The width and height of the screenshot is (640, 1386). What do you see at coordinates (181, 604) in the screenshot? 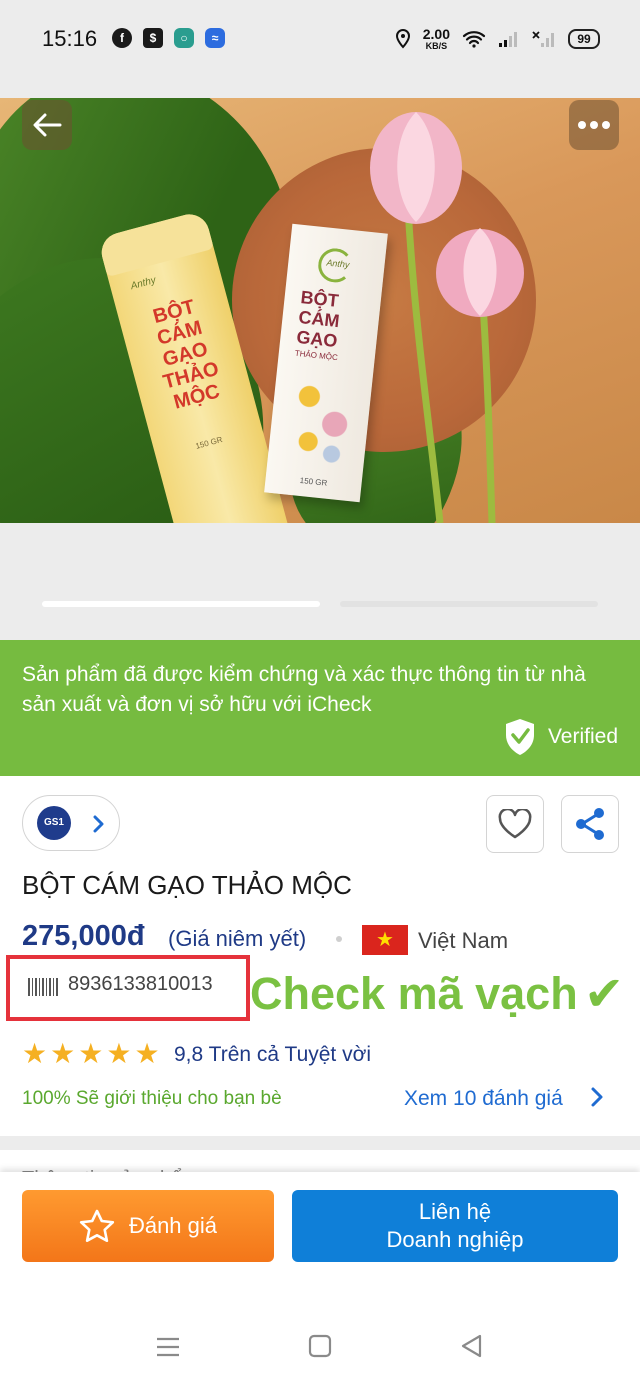
I see `carousel-indicator-active` at bounding box center [181, 604].